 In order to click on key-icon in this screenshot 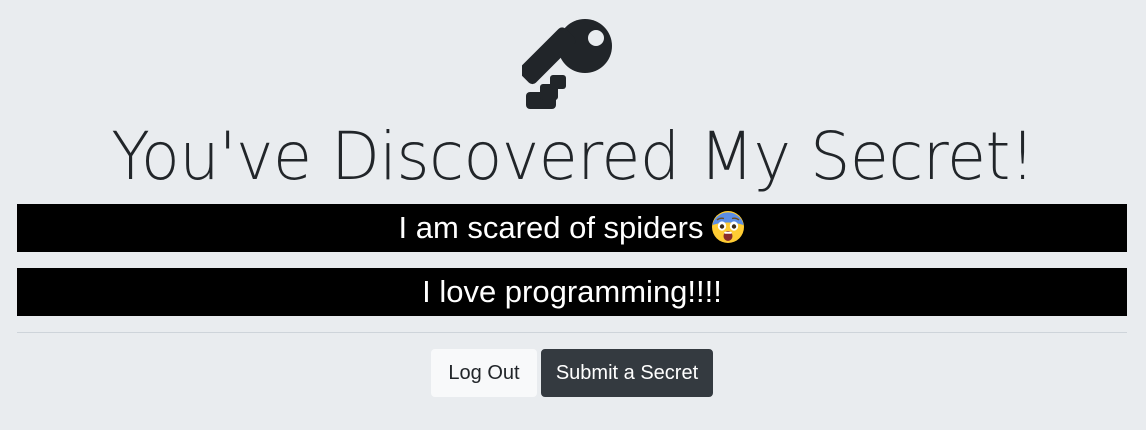, I will do `click(567, 64)`.